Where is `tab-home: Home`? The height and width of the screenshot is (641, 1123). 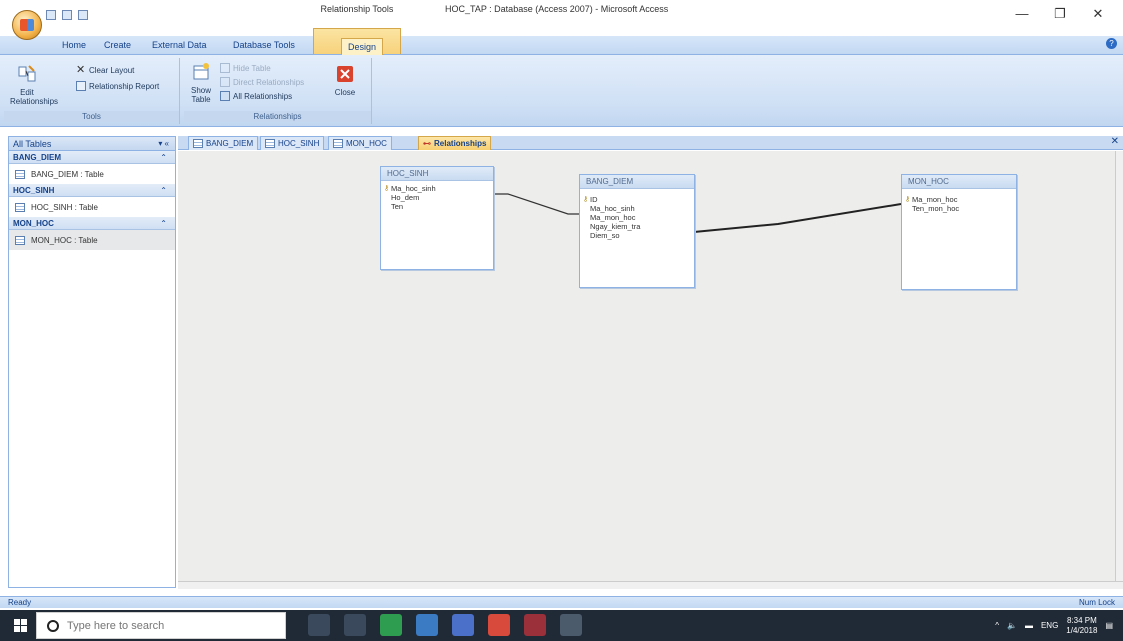 tab-home: Home is located at coordinates (74, 47).